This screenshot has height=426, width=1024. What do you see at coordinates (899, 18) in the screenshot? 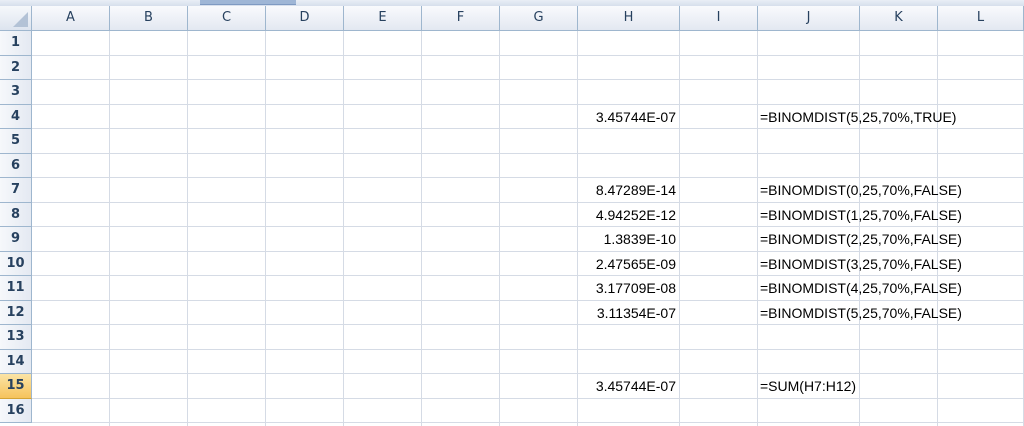
I see `column-header-k: K` at bounding box center [899, 18].